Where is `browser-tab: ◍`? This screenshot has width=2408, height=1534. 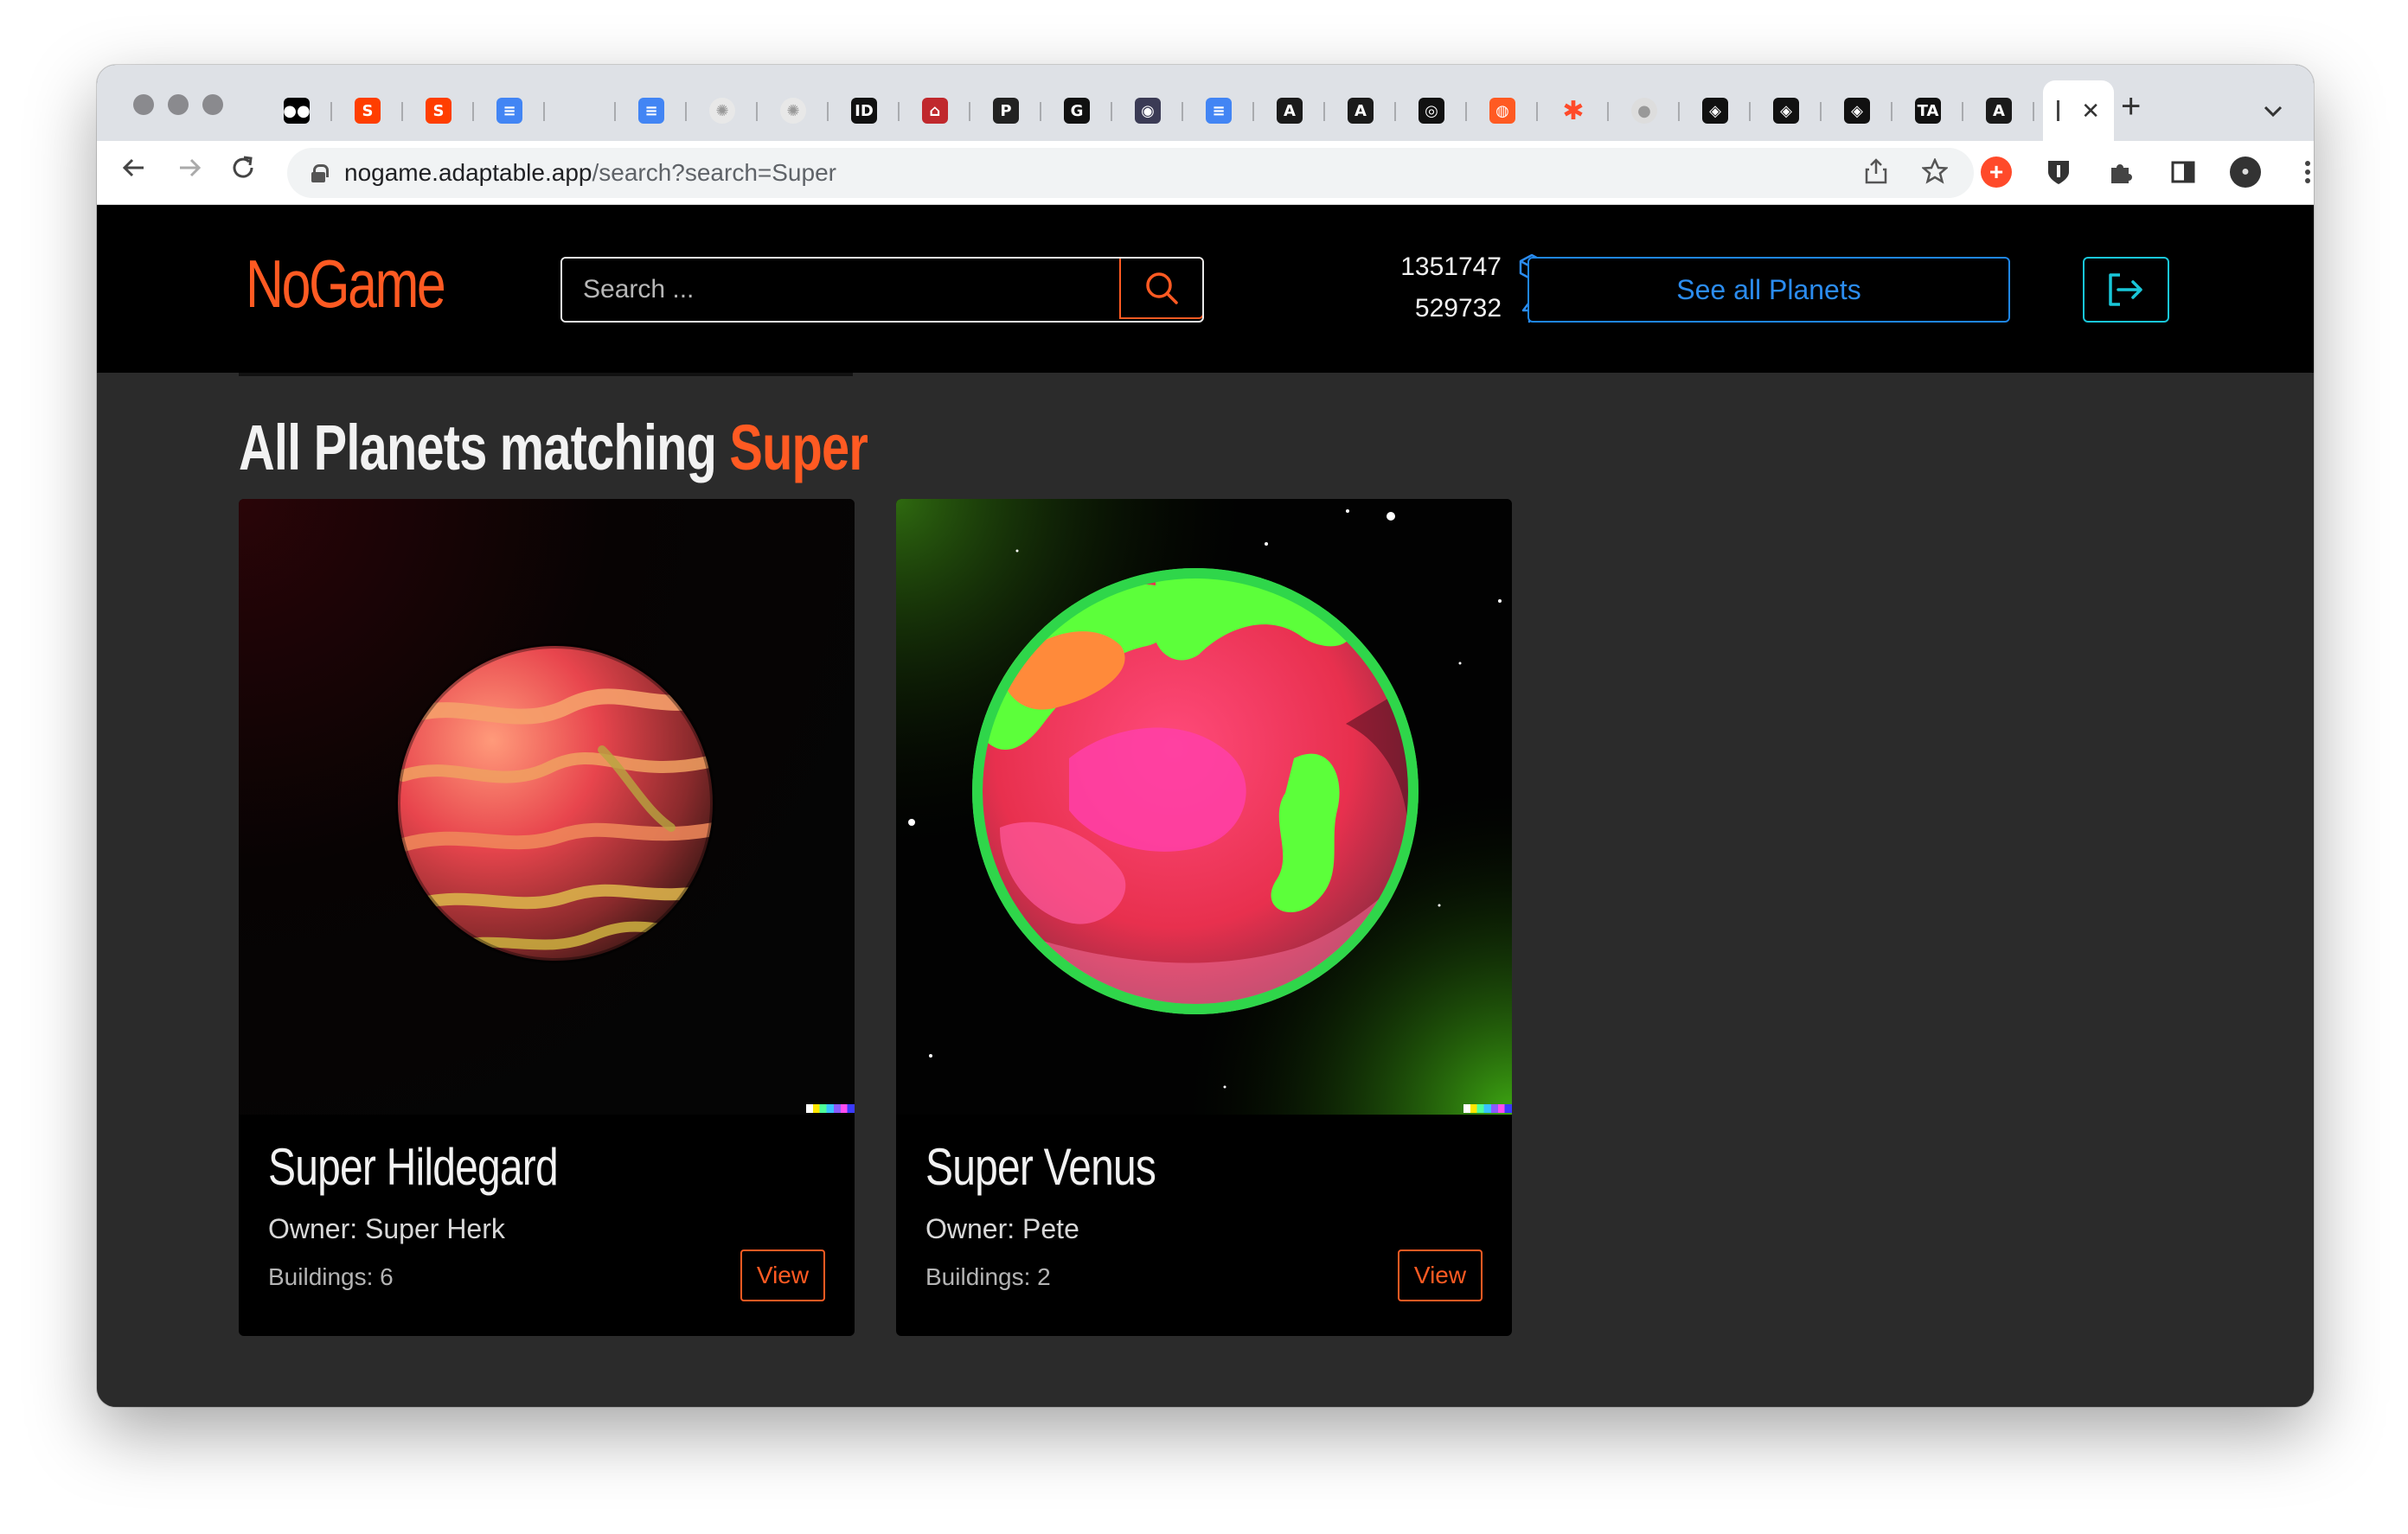 browser-tab: ◍ is located at coordinates (1502, 110).